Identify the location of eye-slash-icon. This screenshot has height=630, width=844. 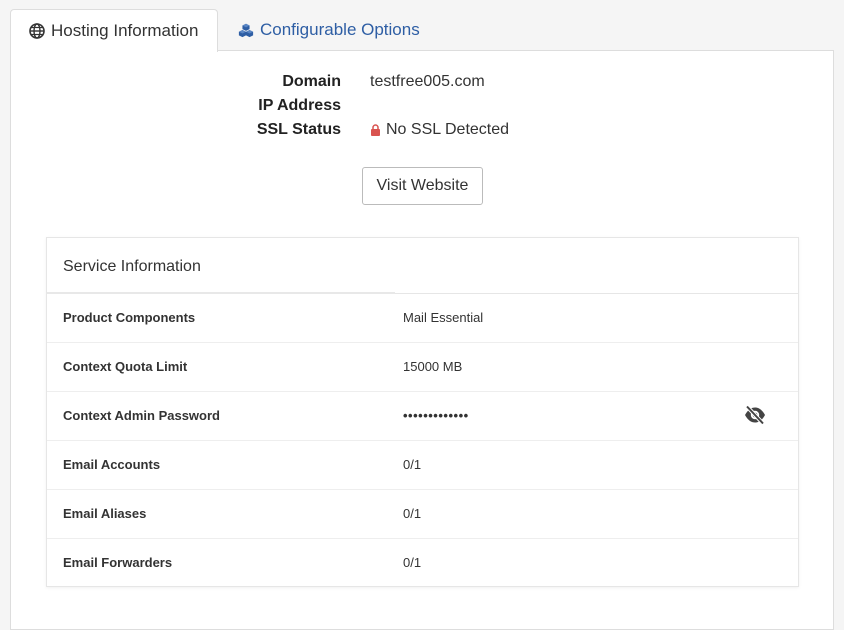
(755, 415).